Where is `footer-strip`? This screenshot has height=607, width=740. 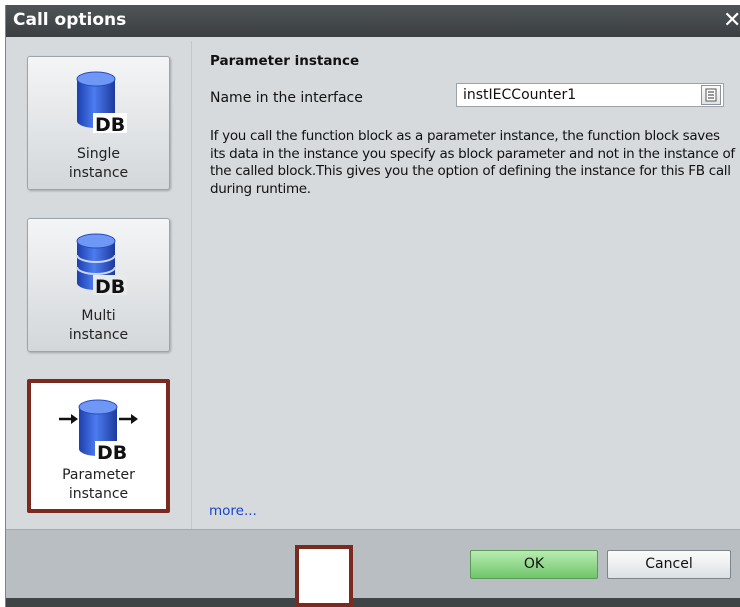
footer-strip is located at coordinates (373, 602).